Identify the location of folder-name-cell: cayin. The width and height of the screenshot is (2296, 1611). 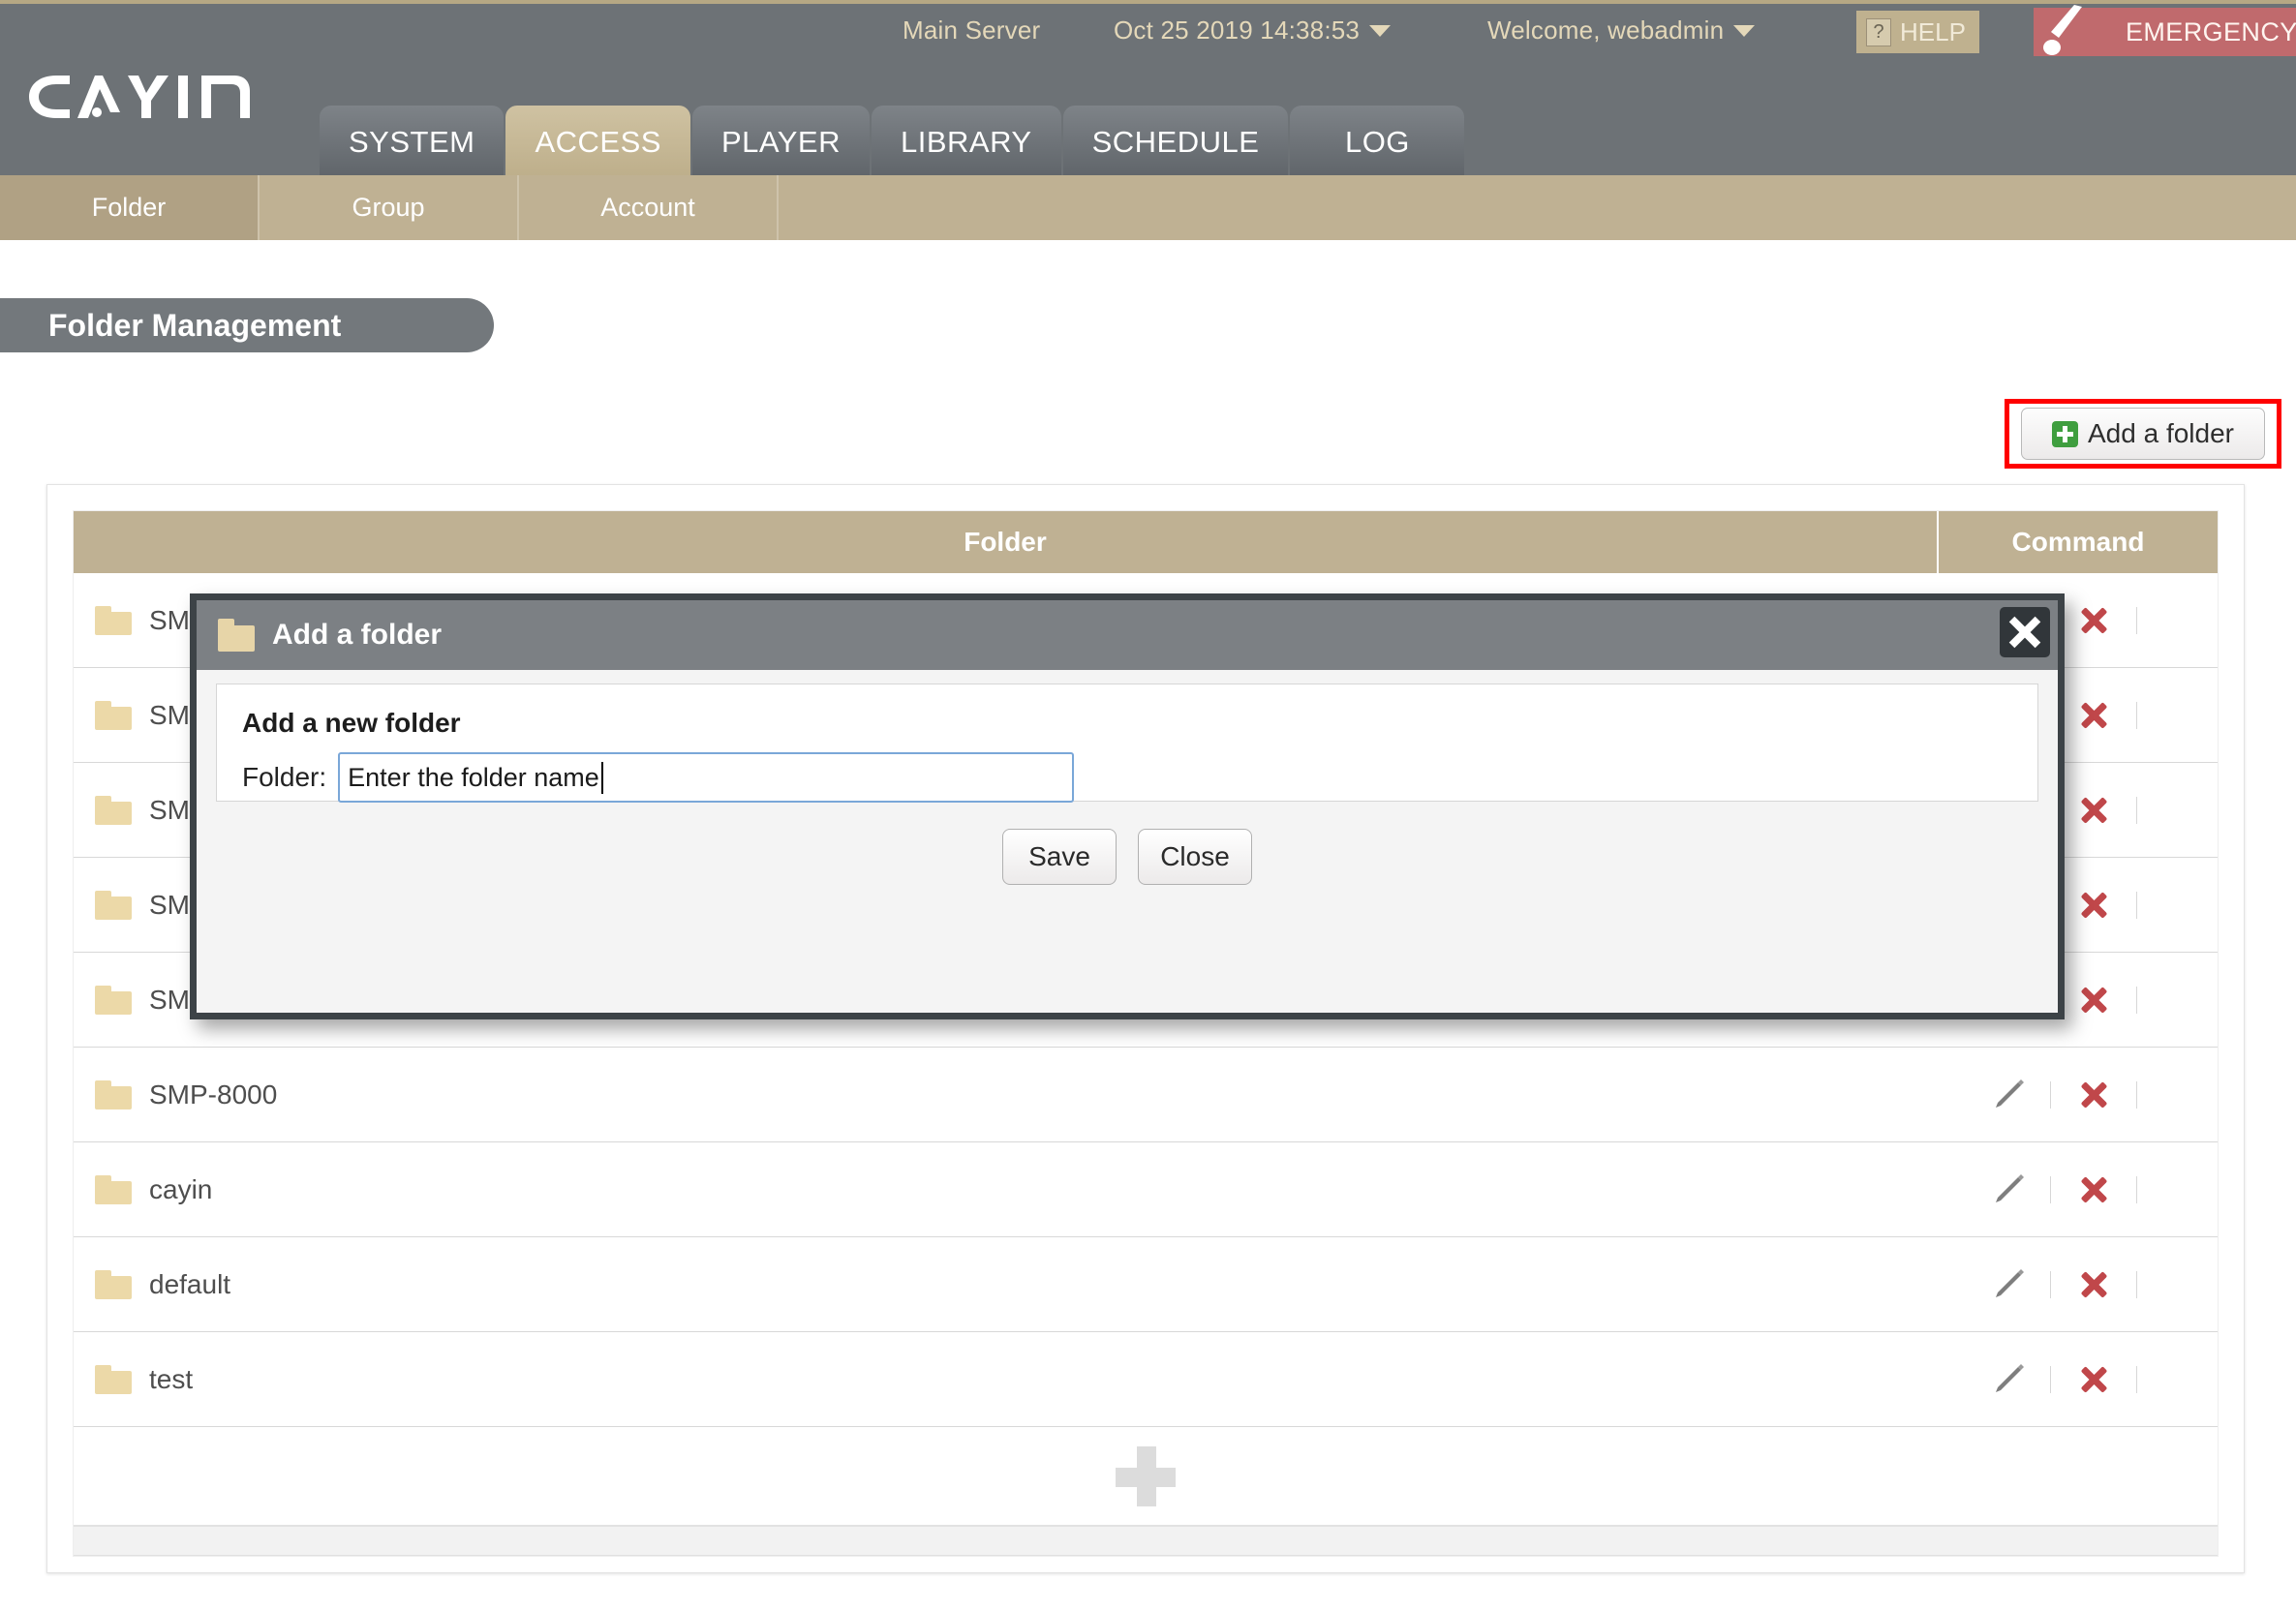
(1005, 1189).